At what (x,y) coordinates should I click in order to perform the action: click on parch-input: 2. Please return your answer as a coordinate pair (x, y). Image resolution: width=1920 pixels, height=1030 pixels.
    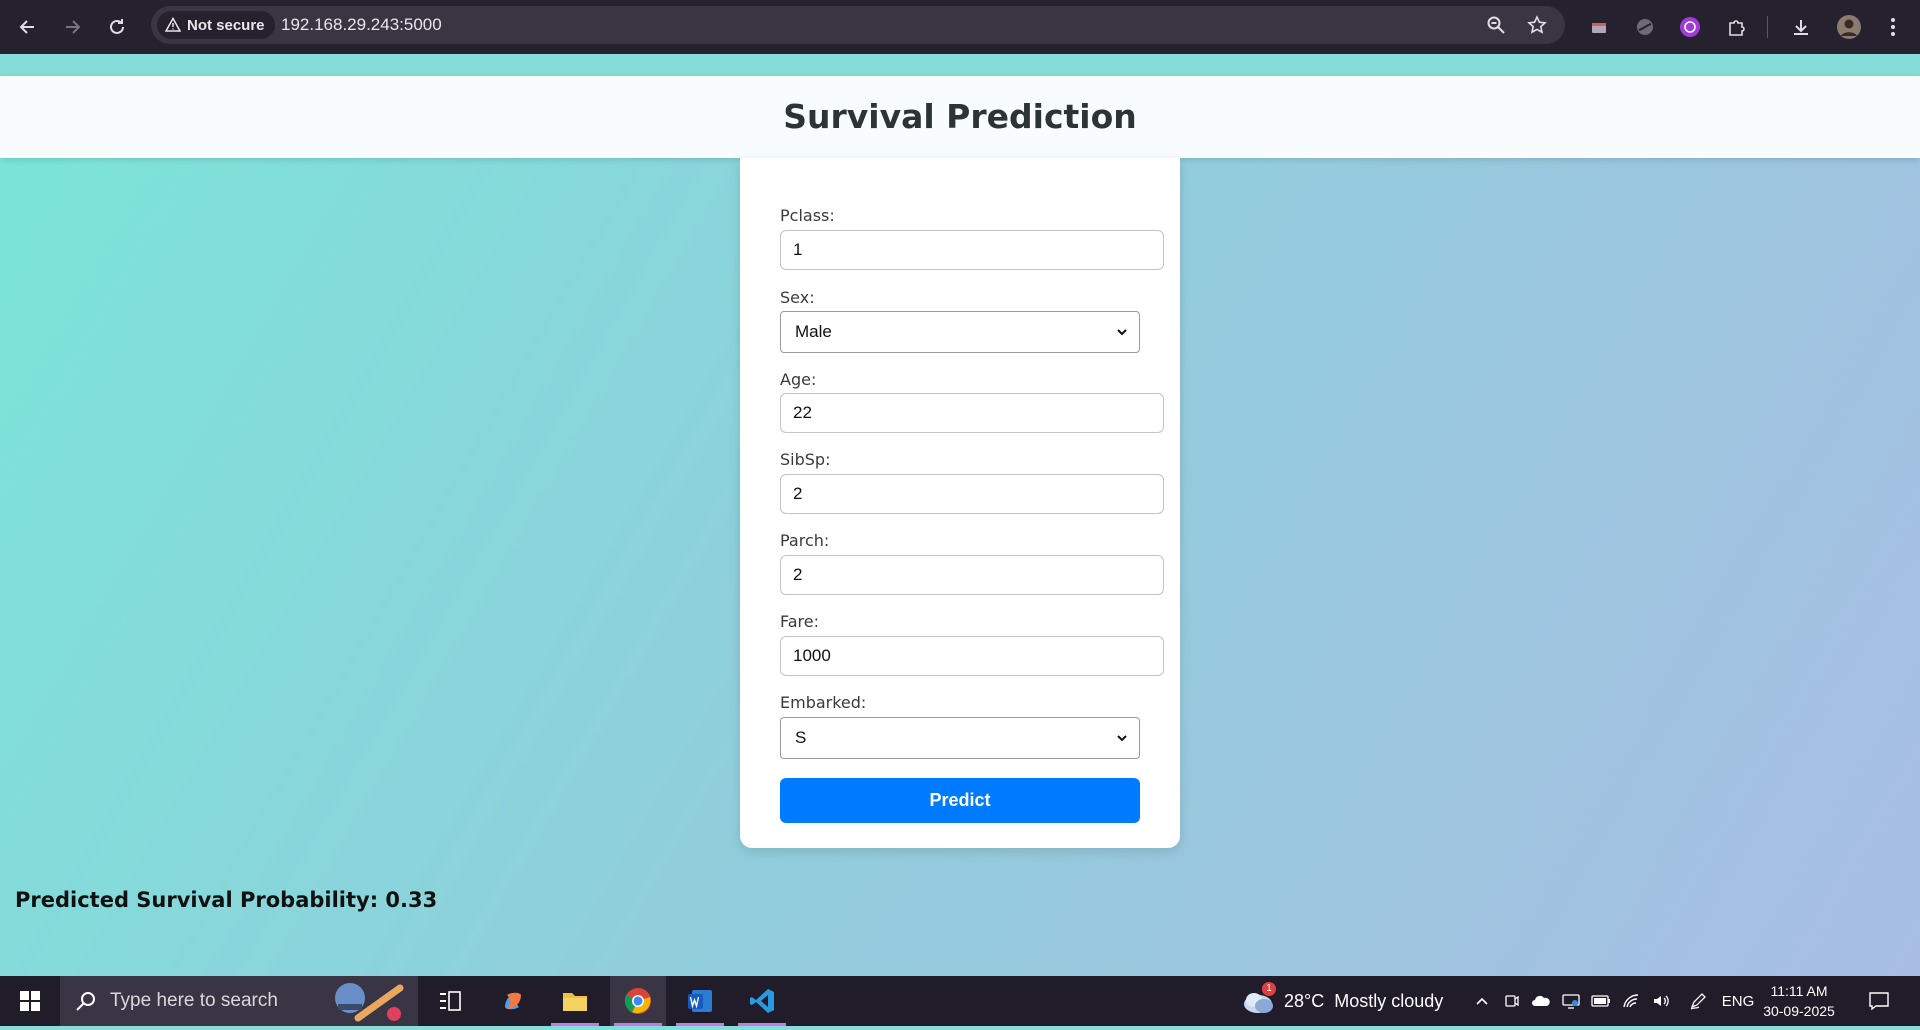
    Looking at the image, I should click on (972, 575).